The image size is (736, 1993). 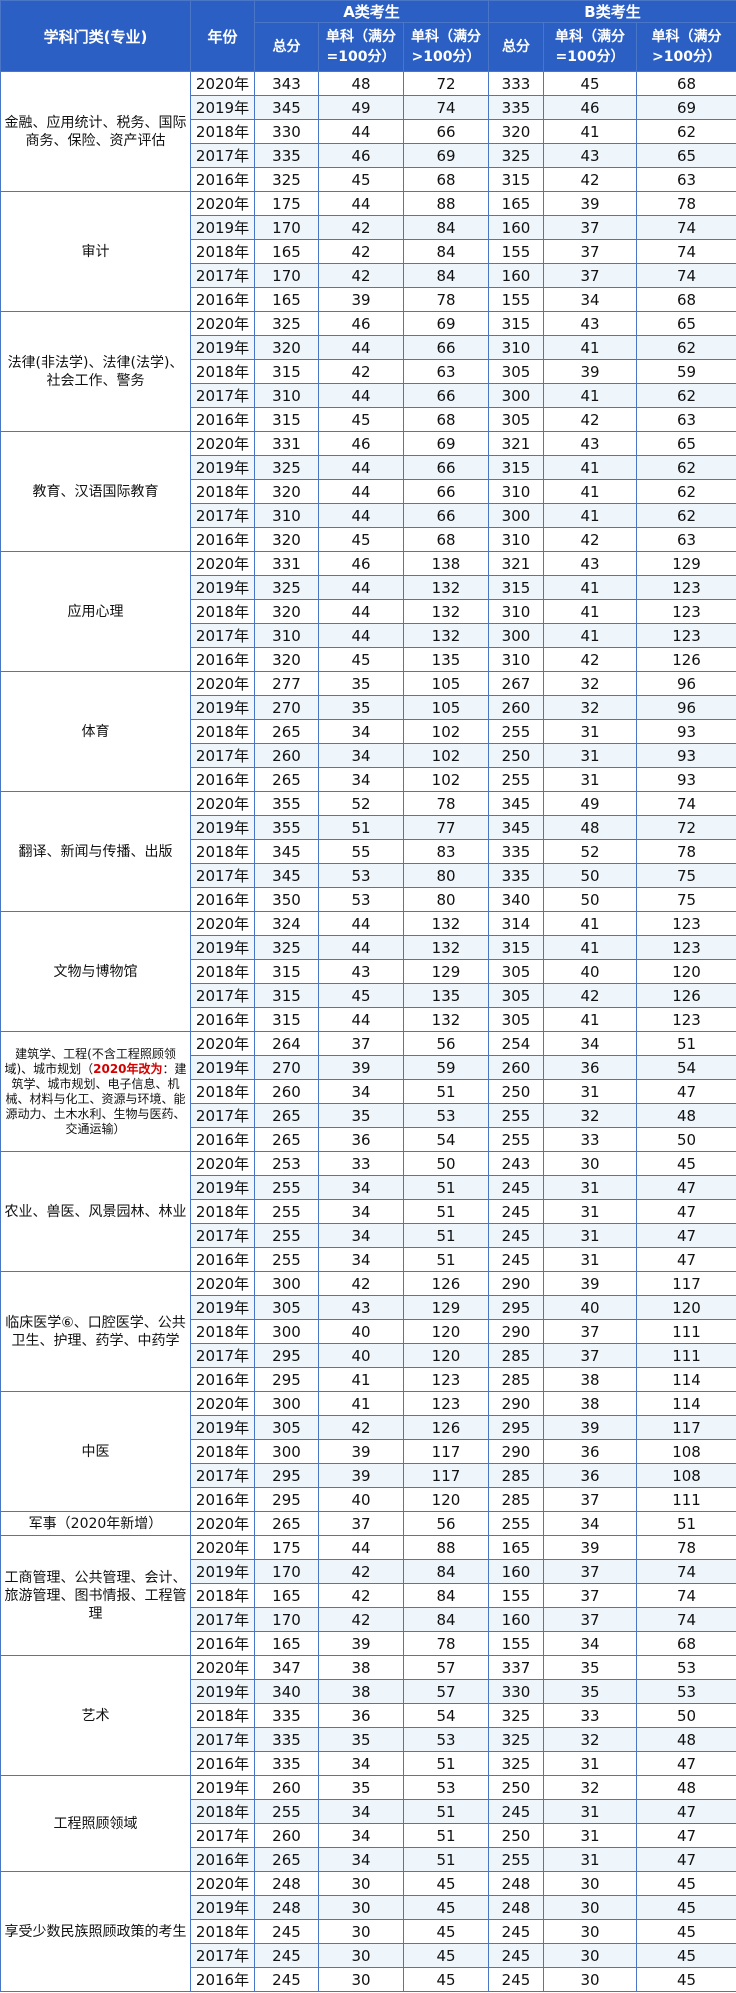 What do you see at coordinates (446, 851) in the screenshot?
I see `a-single-over100-cell: 83` at bounding box center [446, 851].